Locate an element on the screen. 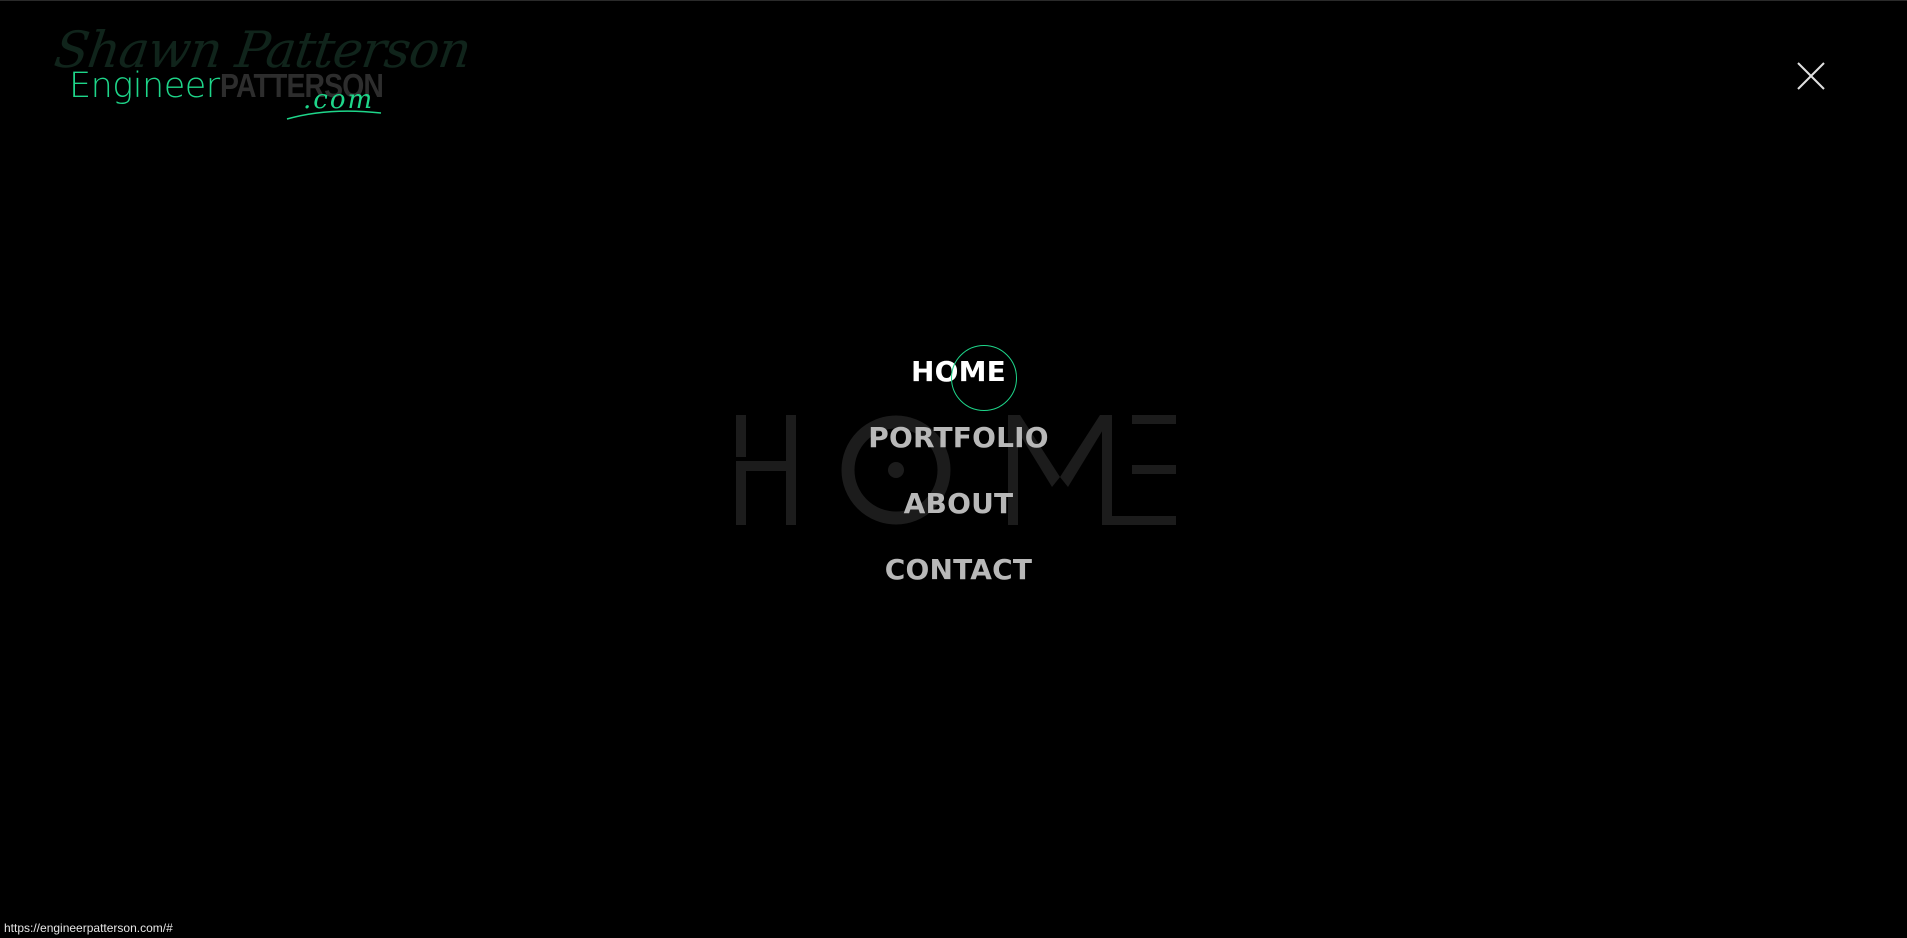 This screenshot has width=1907, height=938. logo-swoosh-icon is located at coordinates (334, 115).